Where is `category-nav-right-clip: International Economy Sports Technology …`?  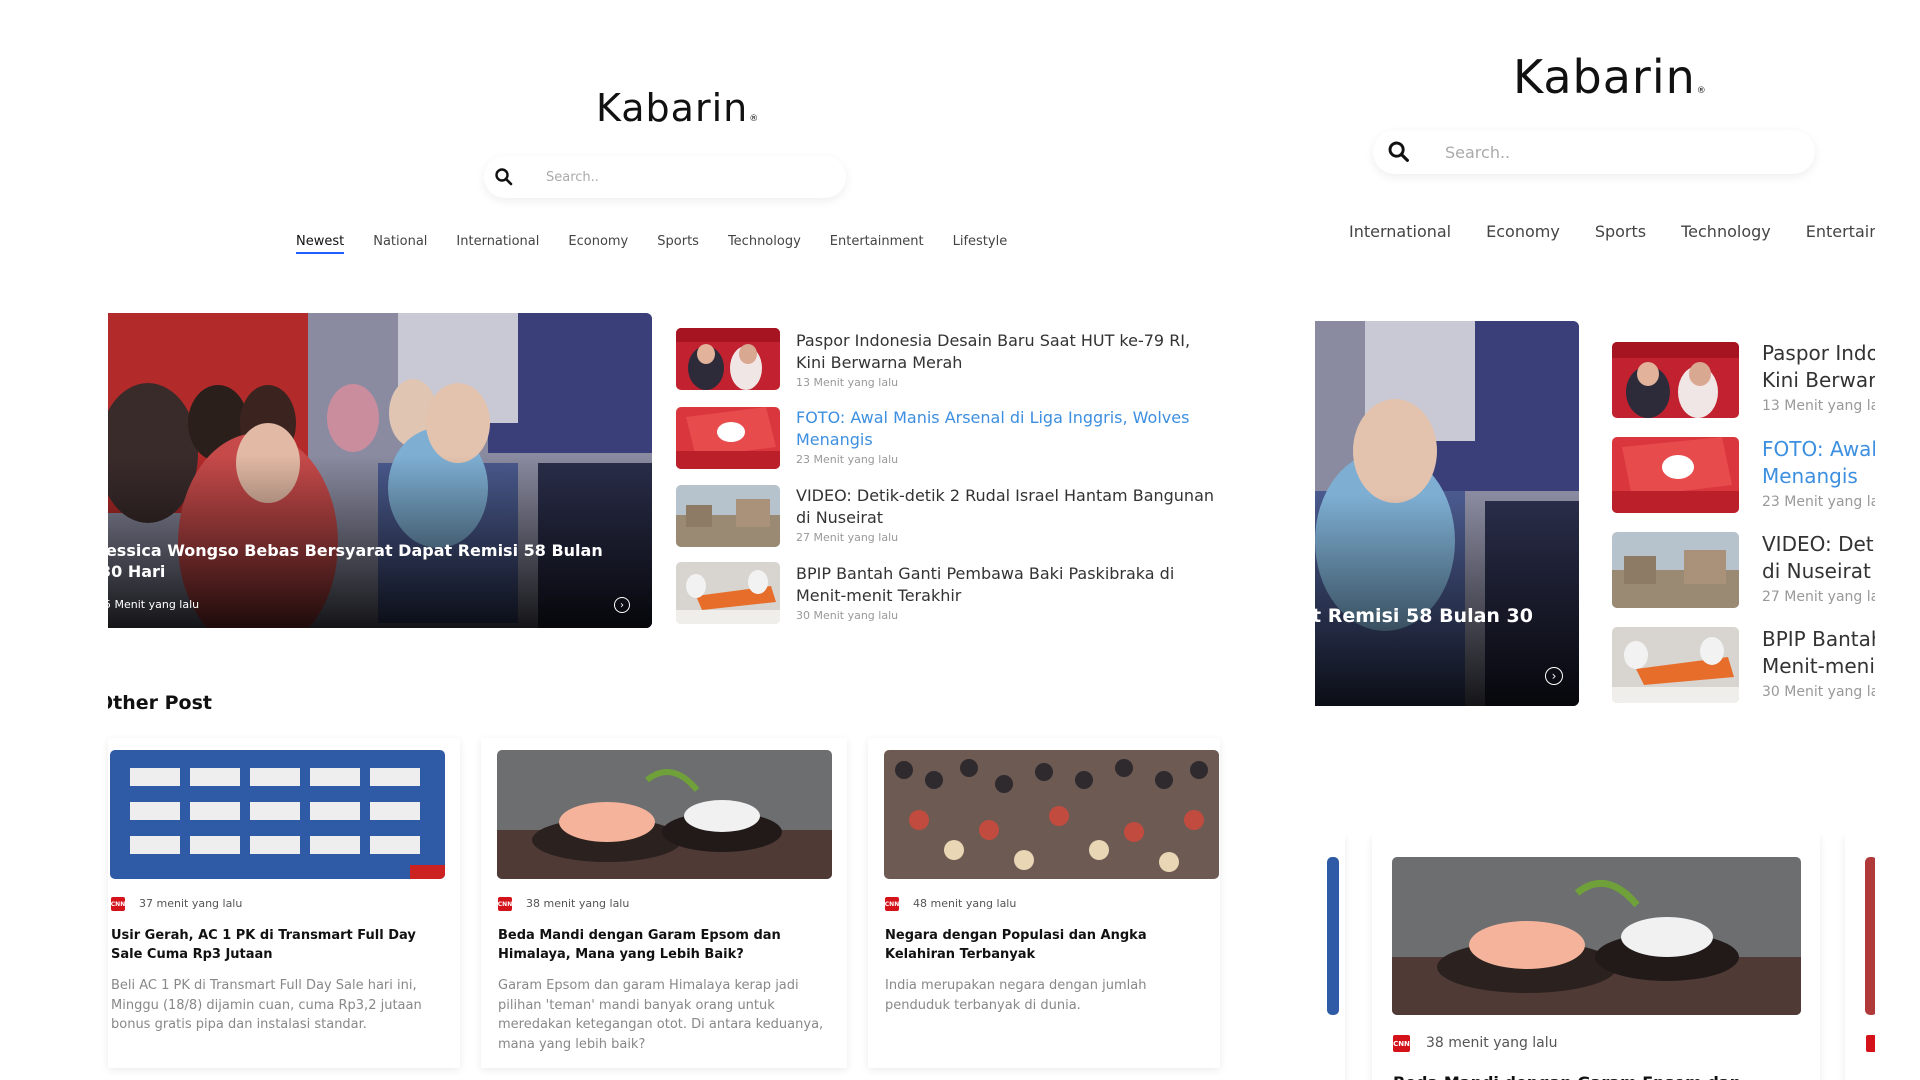
category-nav-right-clip: International Economy Sports Technology … is located at coordinates (1595, 237).